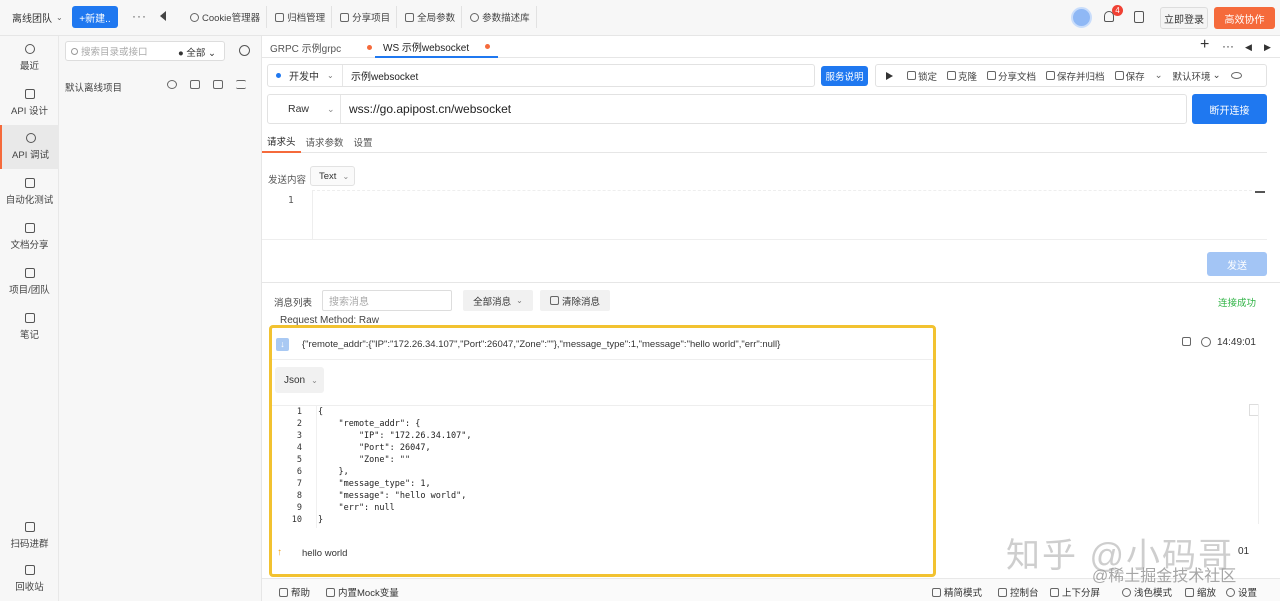 The height and width of the screenshot is (601, 1280). I want to click on share-doc-button: 分享文档, so click(1011, 76).